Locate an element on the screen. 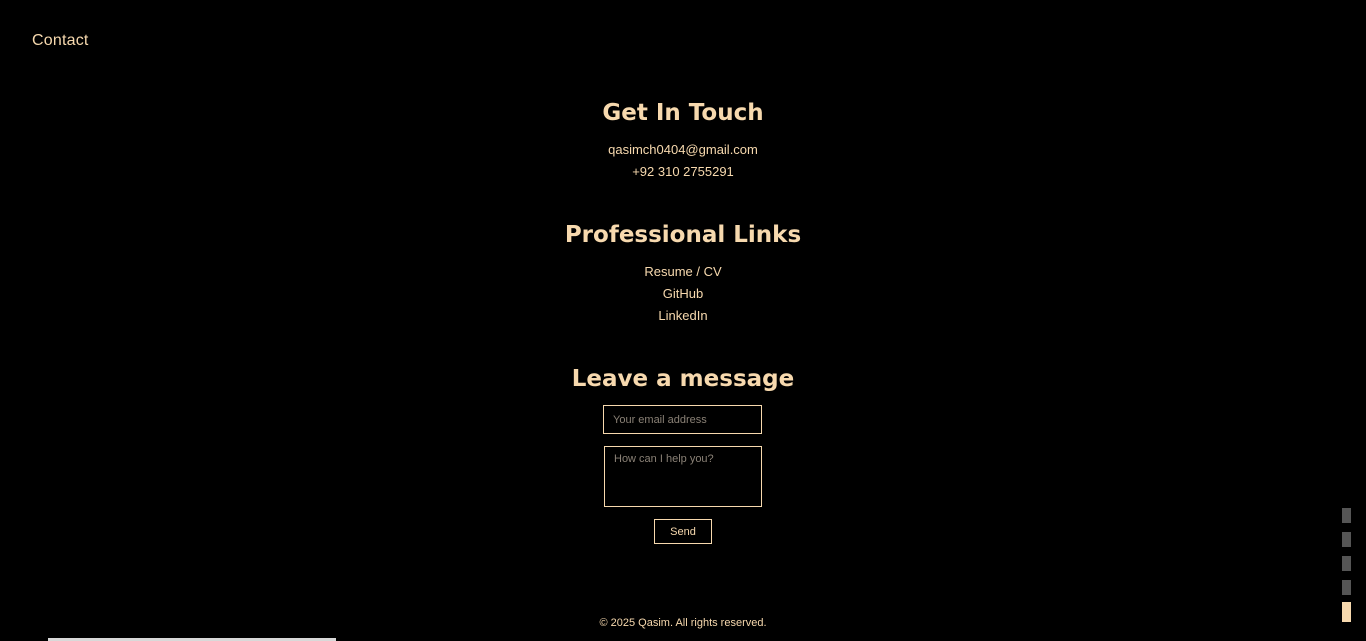 The width and height of the screenshot is (1366, 641). link-linkedin: LinkedIn is located at coordinates (683, 315).